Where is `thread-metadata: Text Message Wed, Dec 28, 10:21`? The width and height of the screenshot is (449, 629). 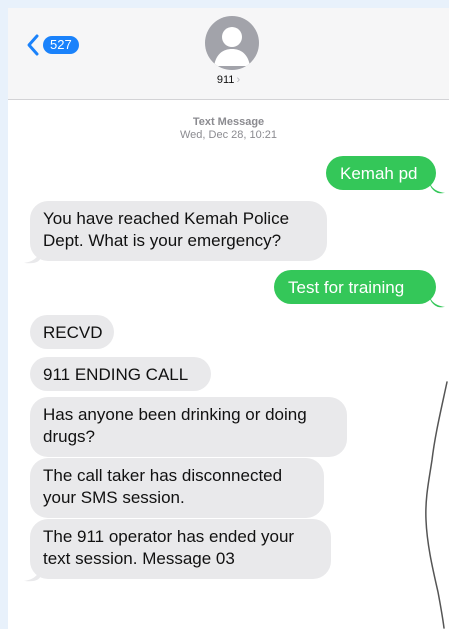
thread-metadata: Text Message Wed, Dec 28, 10:21 is located at coordinates (228, 129).